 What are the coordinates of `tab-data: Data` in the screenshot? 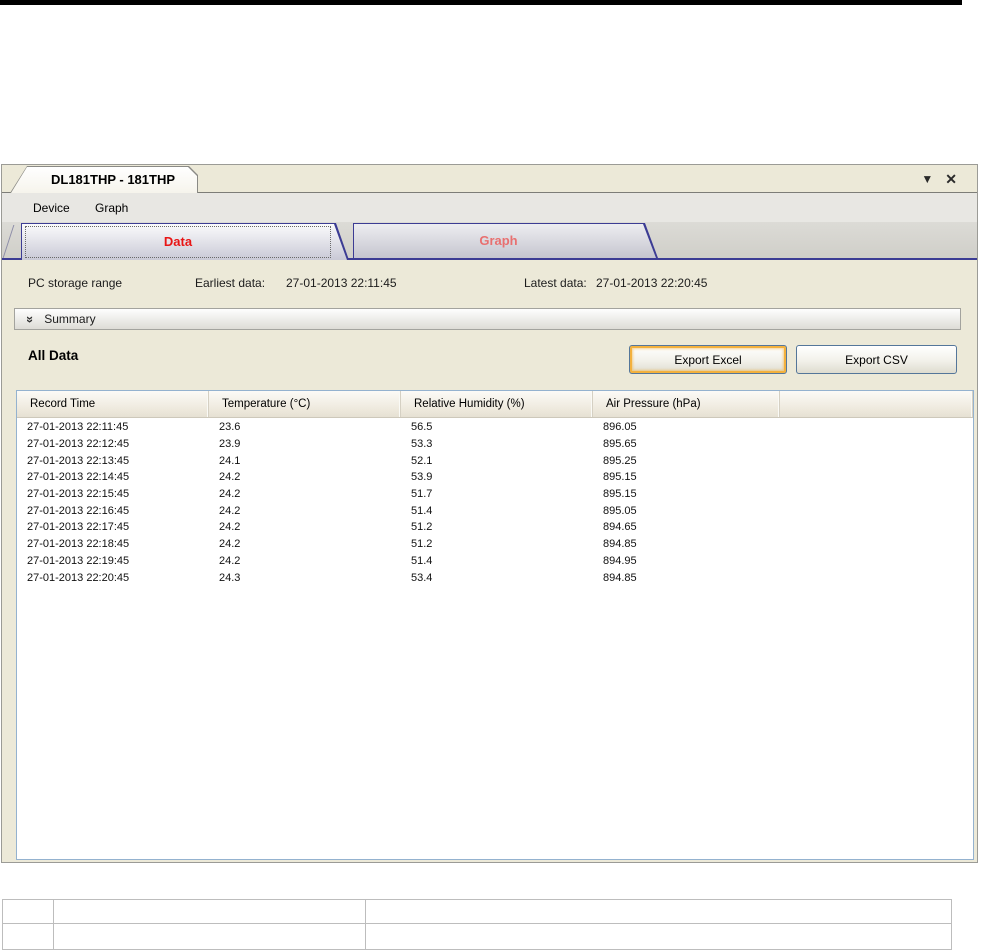 It's located at (185, 241).